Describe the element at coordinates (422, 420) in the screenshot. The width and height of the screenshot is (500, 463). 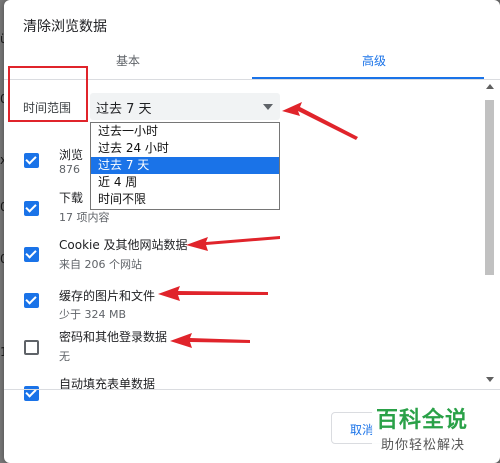
I see `watermark-logo-text: 百科全说` at that location.